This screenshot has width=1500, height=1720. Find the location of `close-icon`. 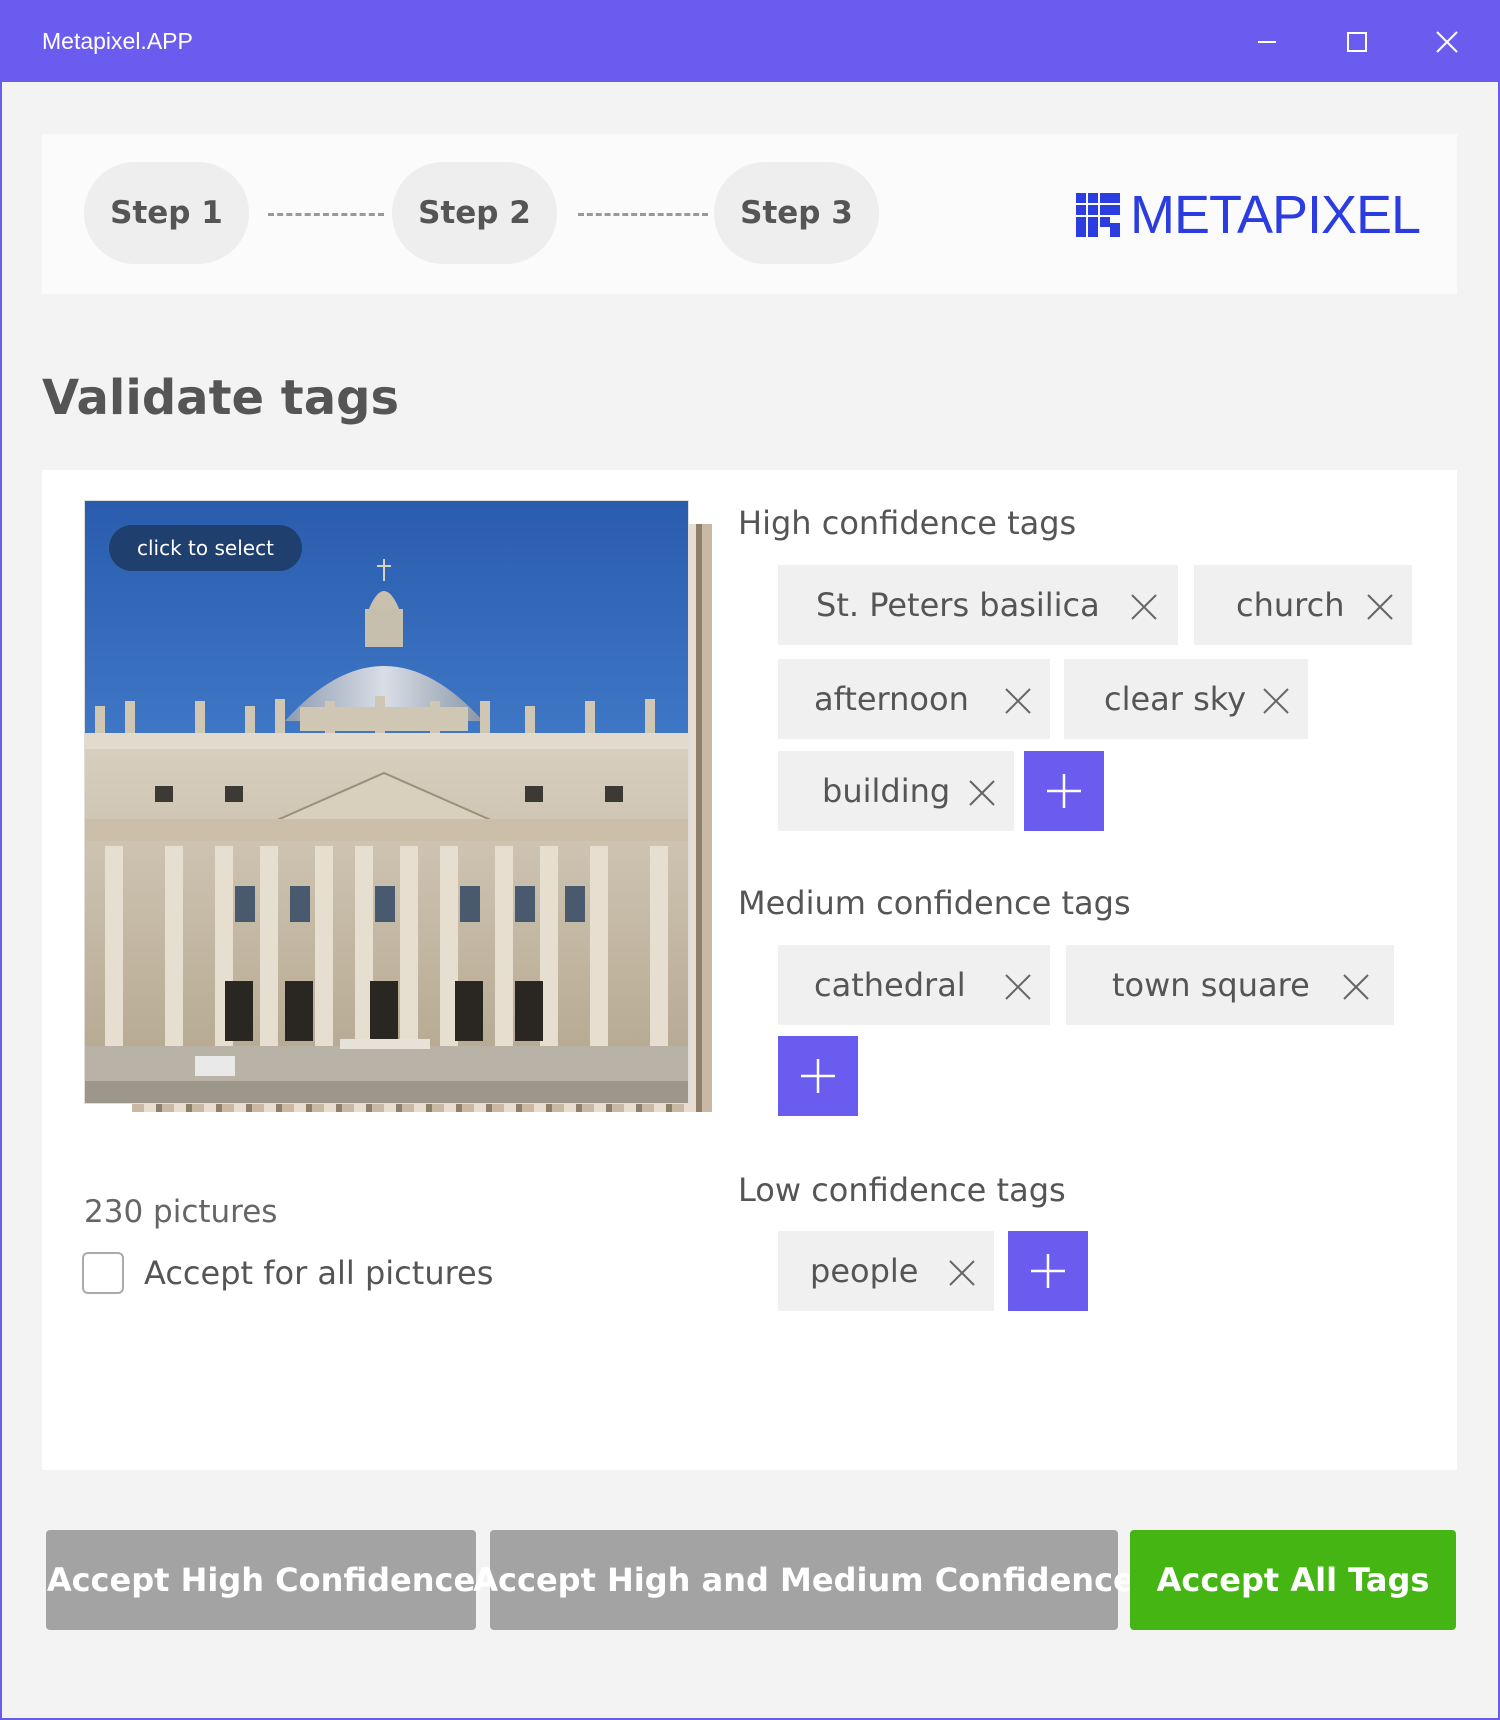

close-icon is located at coordinates (1447, 42).